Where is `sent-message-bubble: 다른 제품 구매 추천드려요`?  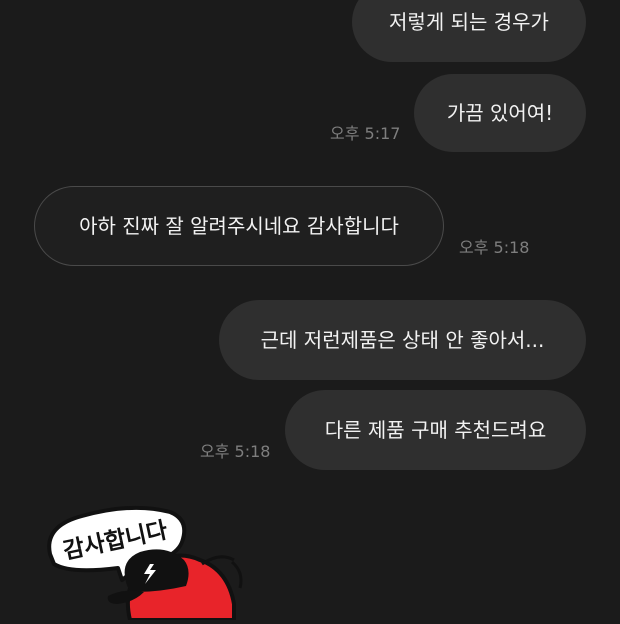 sent-message-bubble: 다른 제품 구매 추천드려요 is located at coordinates (435, 430).